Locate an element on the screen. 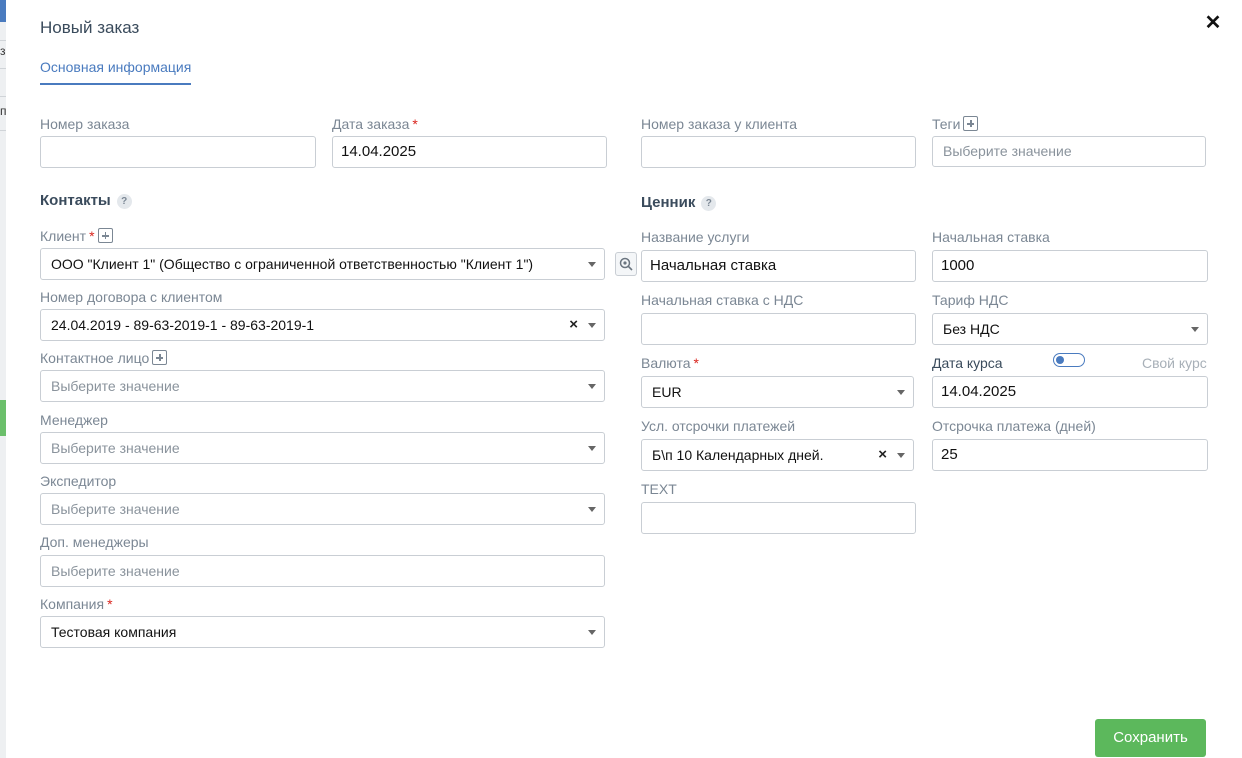 This screenshot has height=758, width=1242. tags-select: Выберите значение is located at coordinates (1069, 151).